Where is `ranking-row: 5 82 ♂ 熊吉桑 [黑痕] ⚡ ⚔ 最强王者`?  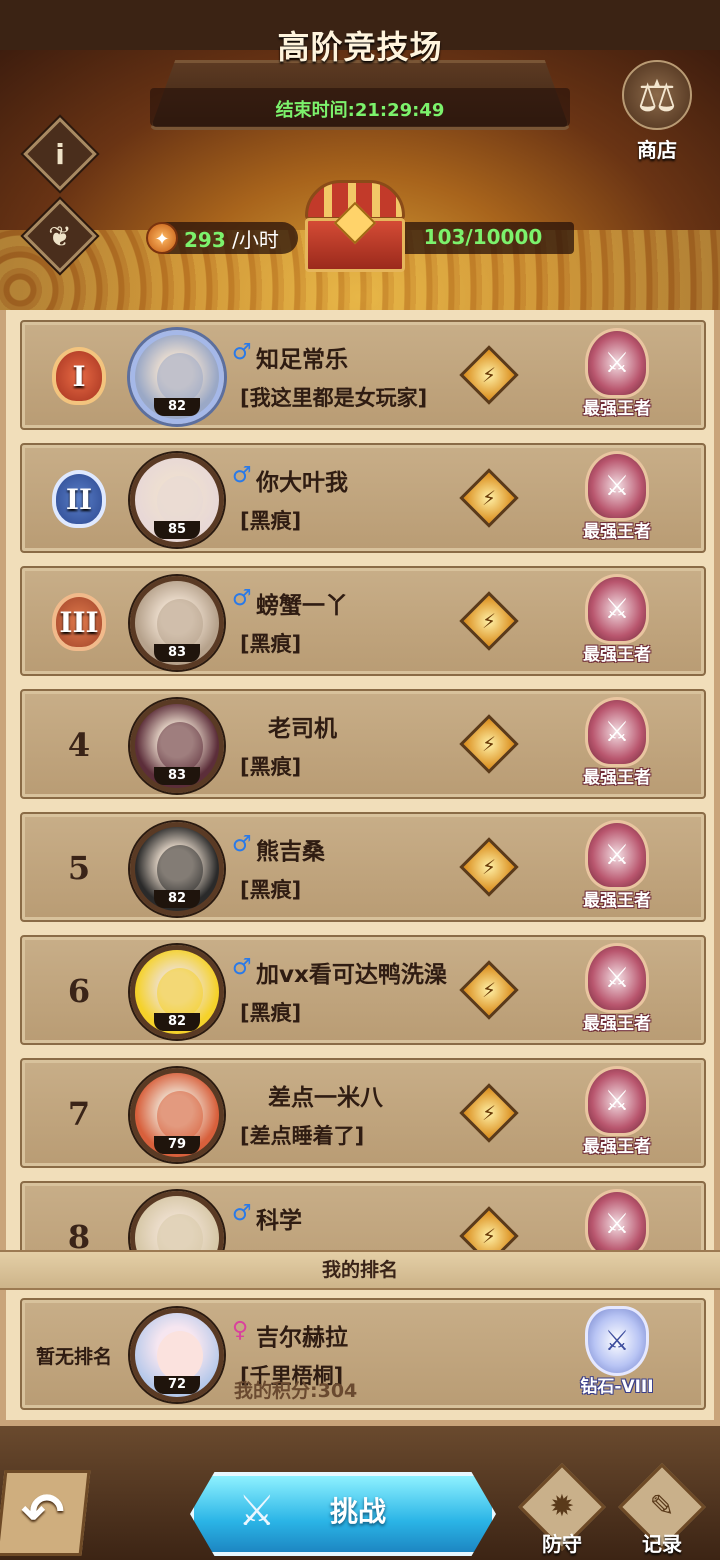 ranking-row: 5 82 ♂ 熊吉桑 [黑痕] ⚡ ⚔ 最强王者 is located at coordinates (363, 867).